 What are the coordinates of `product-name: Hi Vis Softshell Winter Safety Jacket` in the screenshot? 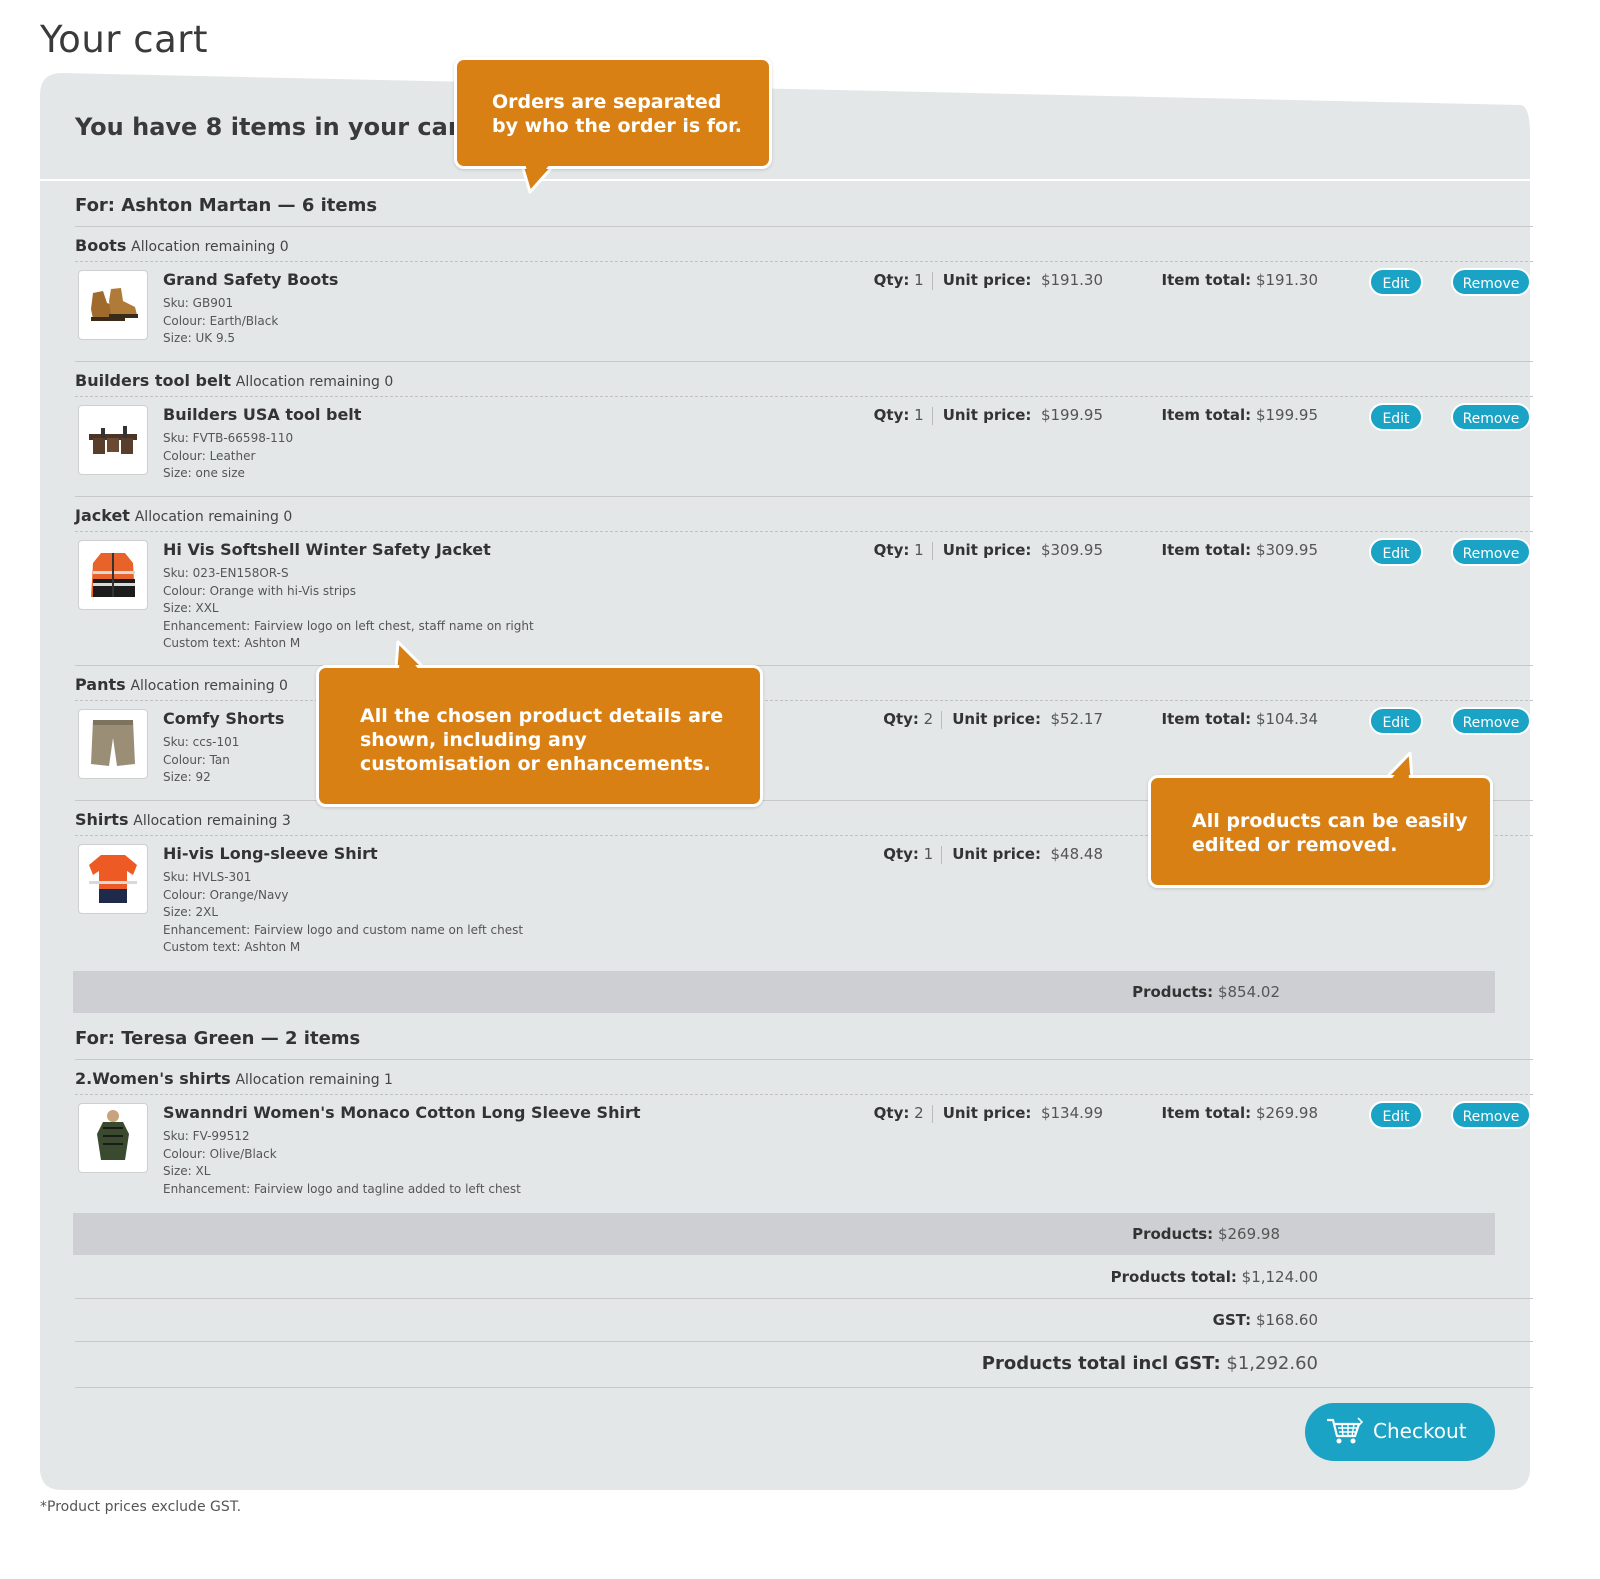 It's located at (327, 549).